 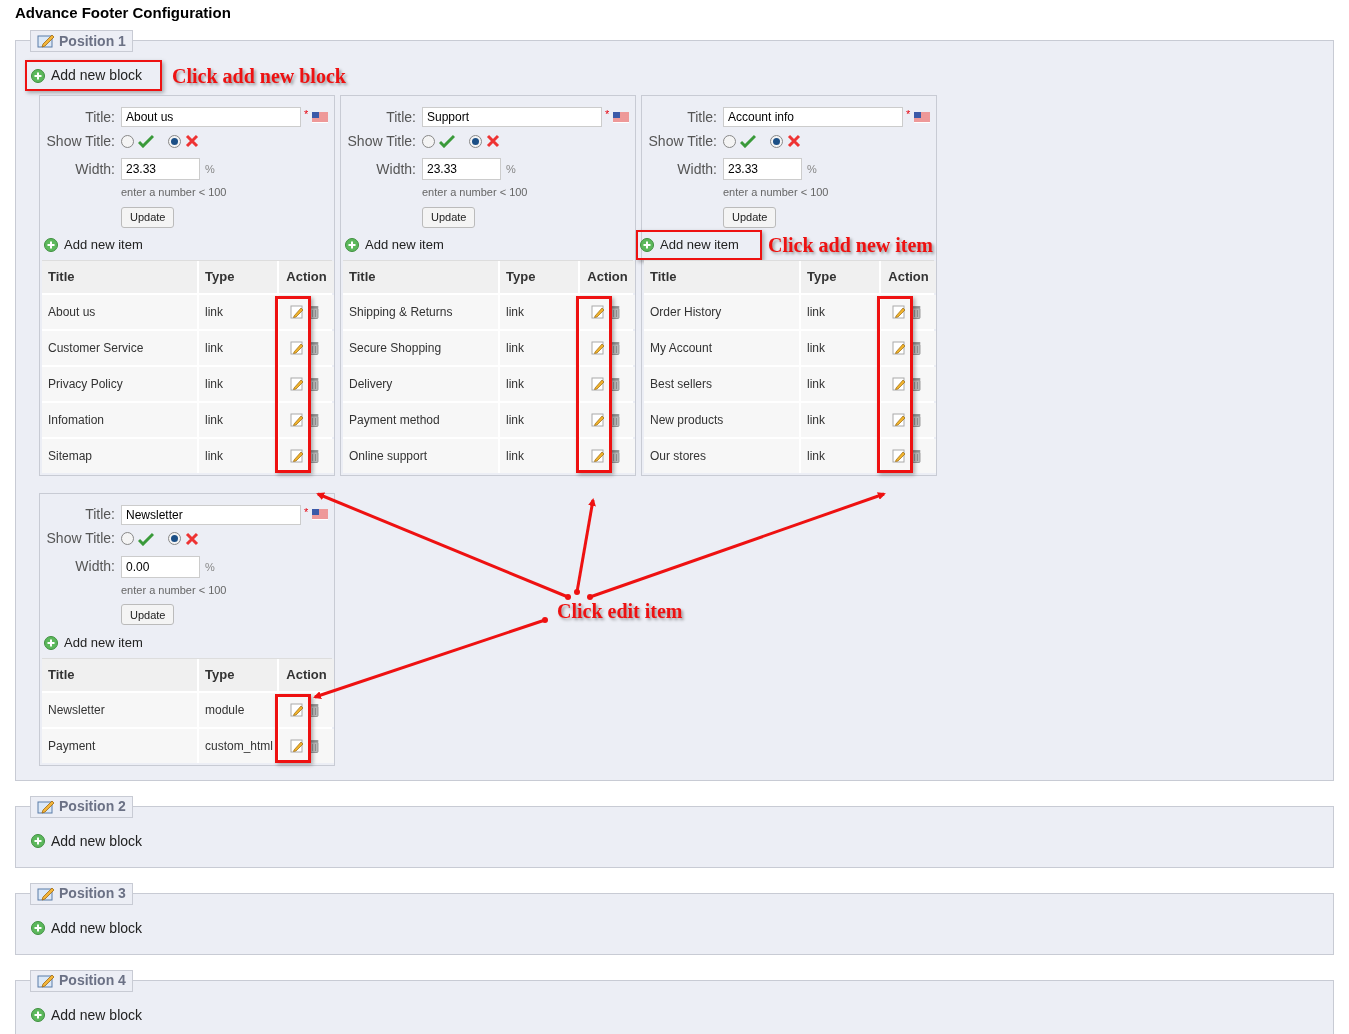 I want to click on table-cell: New products, so click(x=721, y=419).